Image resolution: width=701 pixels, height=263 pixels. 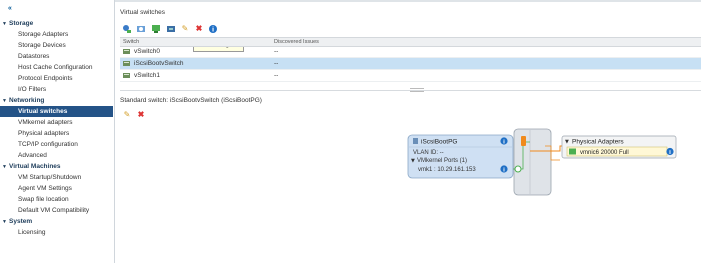 I want to click on migrate-icon, so click(x=156, y=29).